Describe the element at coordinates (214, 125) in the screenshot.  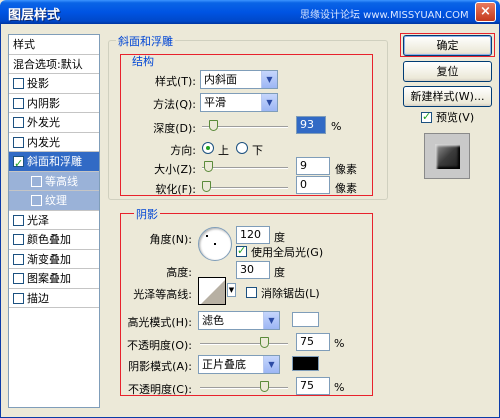
I see `depth-slider-thumb` at that location.